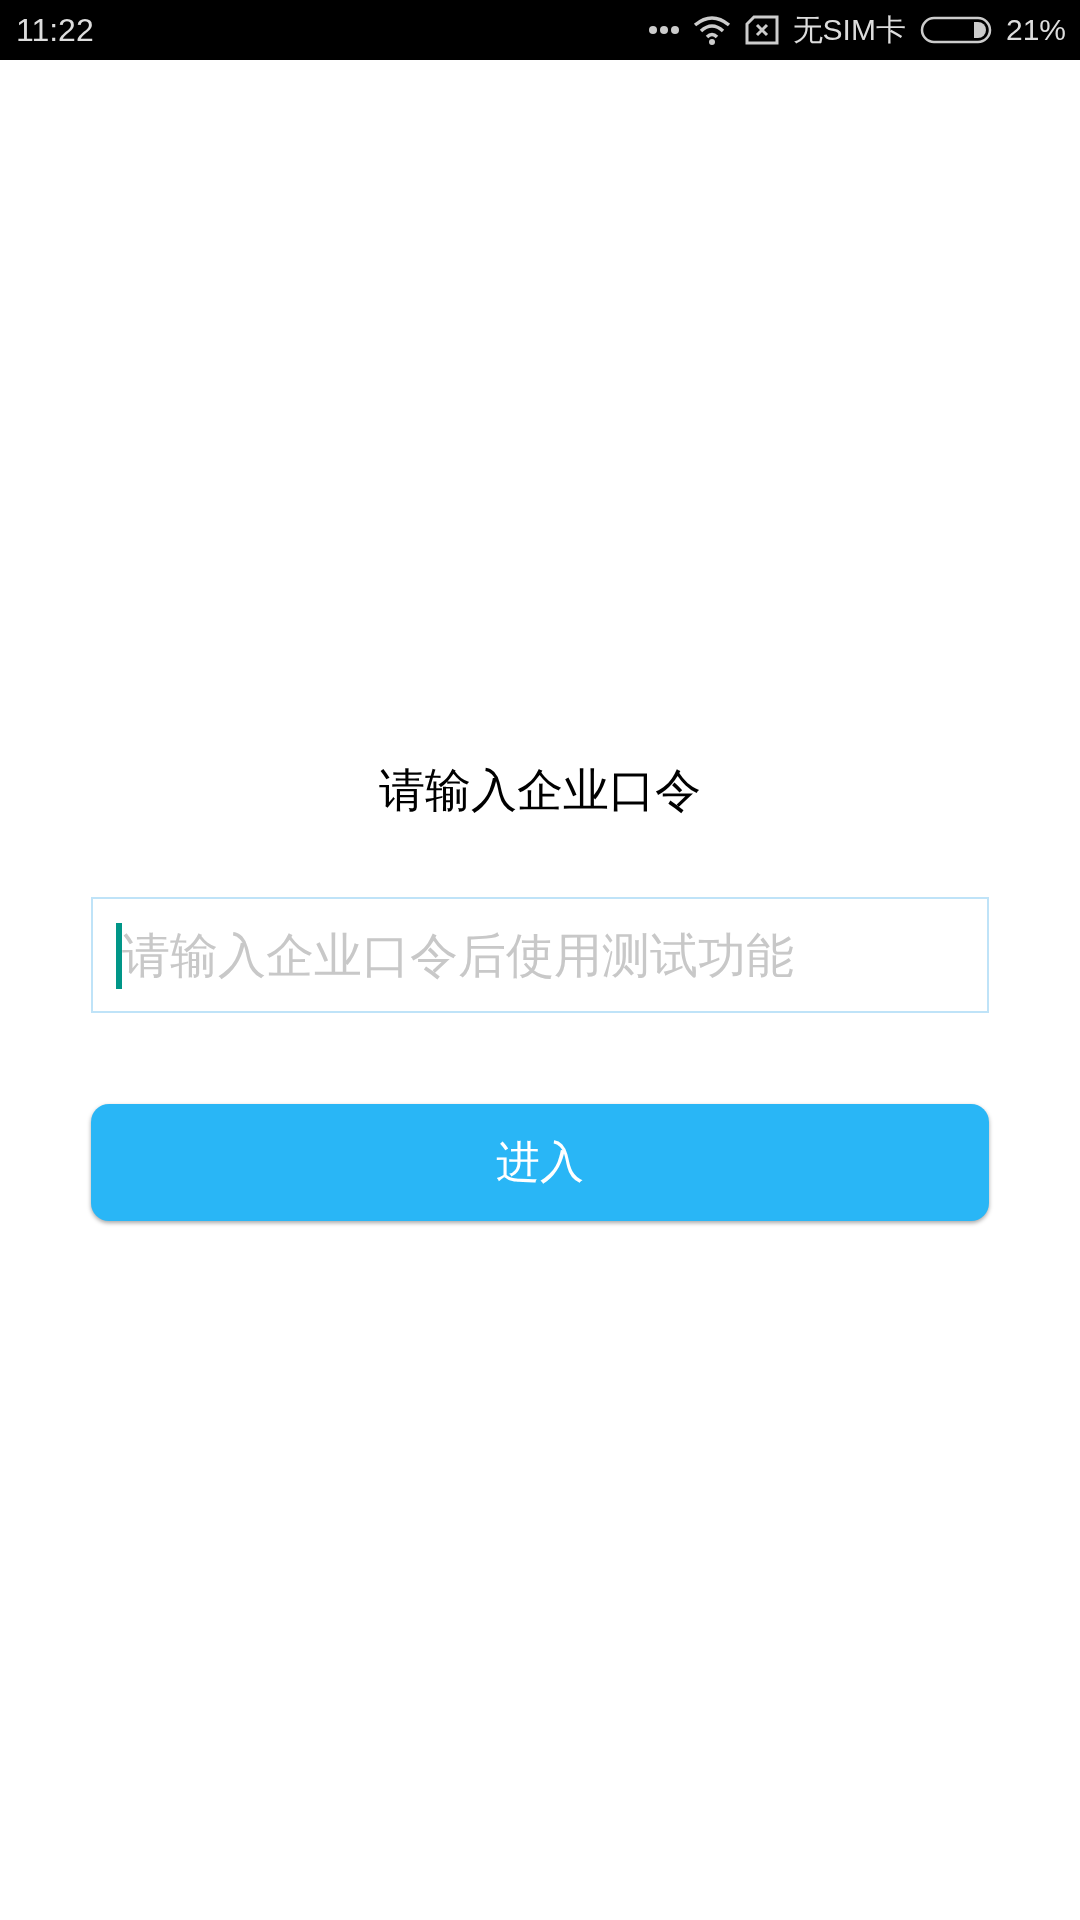 Image resolution: width=1080 pixels, height=1920 pixels. I want to click on wifi-icon, so click(711, 30).